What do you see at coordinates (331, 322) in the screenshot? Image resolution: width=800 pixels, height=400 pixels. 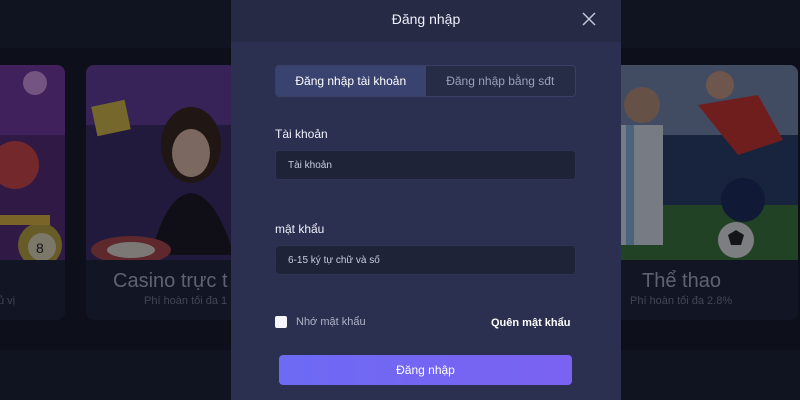 I see `remember-label: Nhớ mật khẩu` at bounding box center [331, 322].